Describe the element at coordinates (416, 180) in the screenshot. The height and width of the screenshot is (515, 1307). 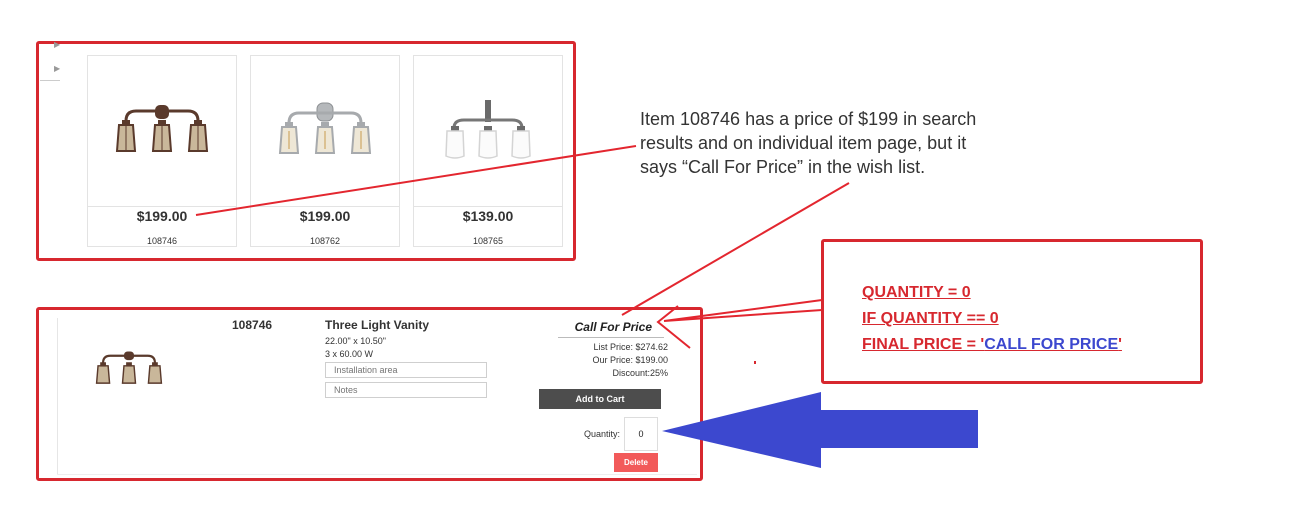
I see `pointer-line-search-price` at that location.